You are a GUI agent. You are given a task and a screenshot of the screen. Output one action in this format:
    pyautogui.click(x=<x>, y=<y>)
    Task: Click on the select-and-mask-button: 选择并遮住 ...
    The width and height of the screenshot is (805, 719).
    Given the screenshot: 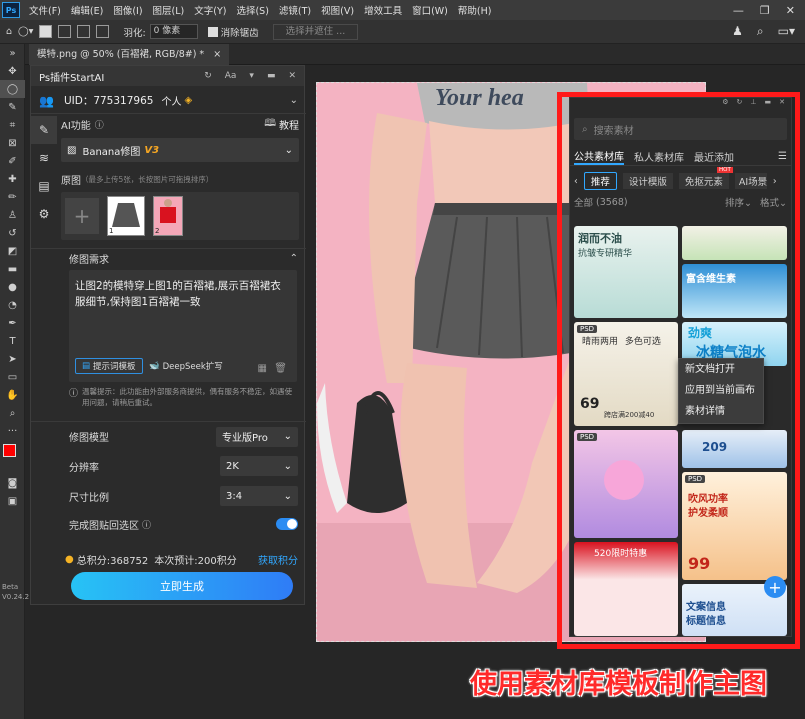 What is the action you would take?
    pyautogui.click(x=315, y=31)
    